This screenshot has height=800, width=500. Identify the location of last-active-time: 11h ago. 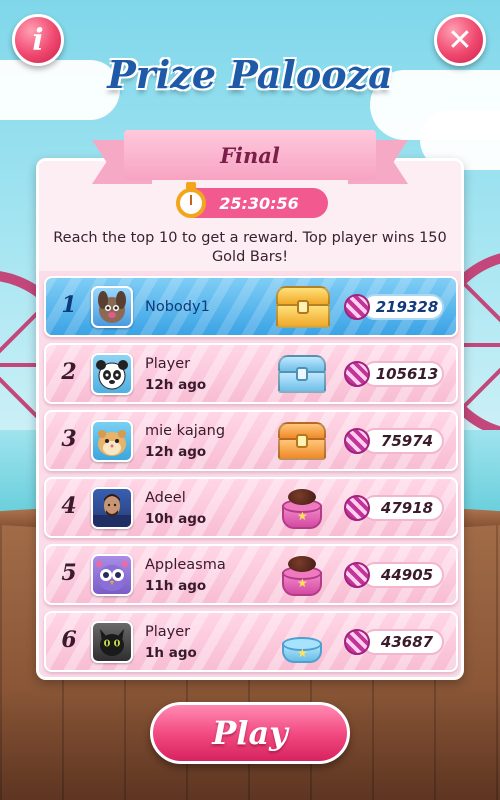
(176, 586).